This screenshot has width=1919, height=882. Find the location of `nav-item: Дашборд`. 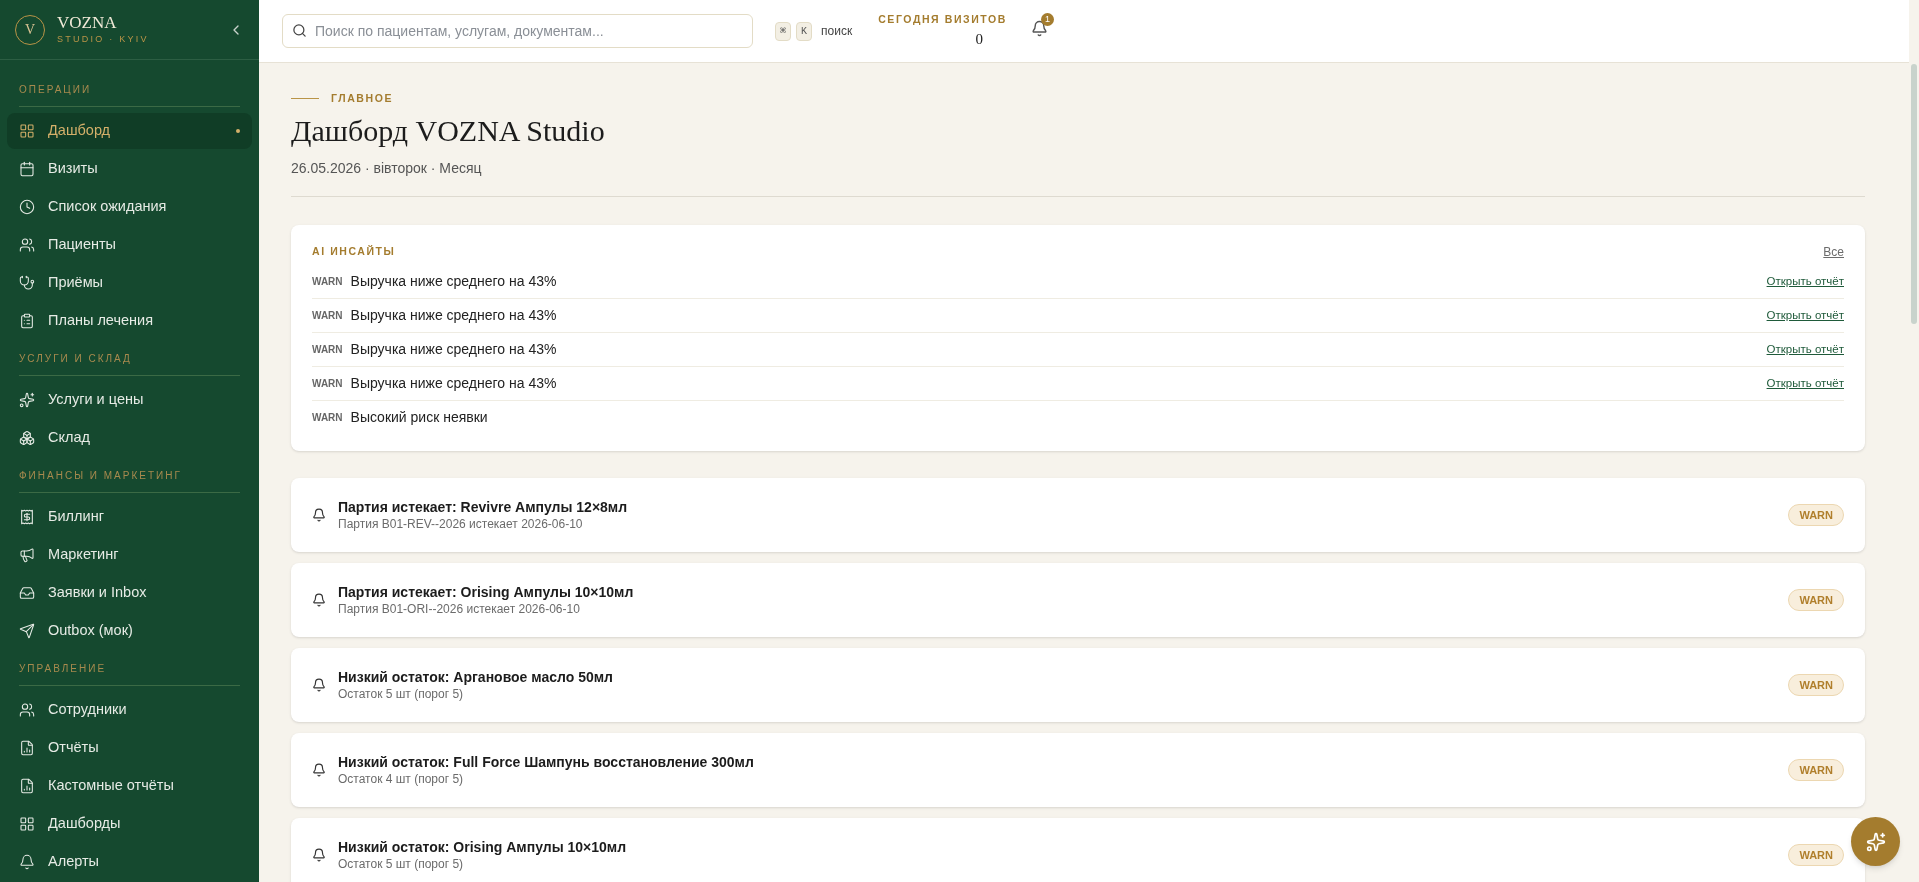

nav-item: Дашборд is located at coordinates (129, 131).